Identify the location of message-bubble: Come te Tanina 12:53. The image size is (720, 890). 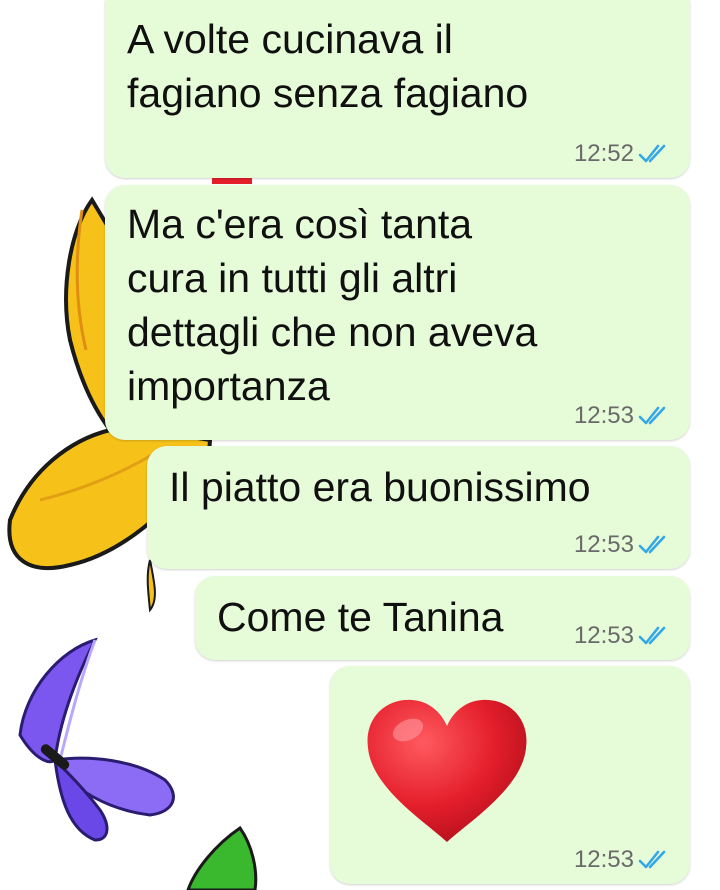
(442, 618).